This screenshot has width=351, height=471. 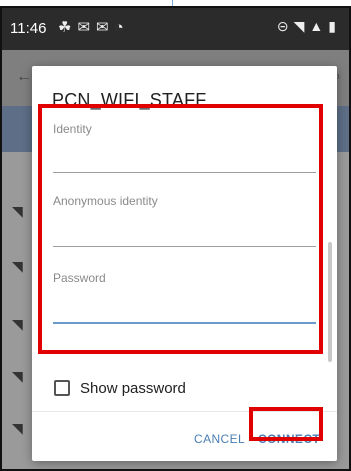 What do you see at coordinates (330, 302) in the screenshot?
I see `dialog-scrollbar` at bounding box center [330, 302].